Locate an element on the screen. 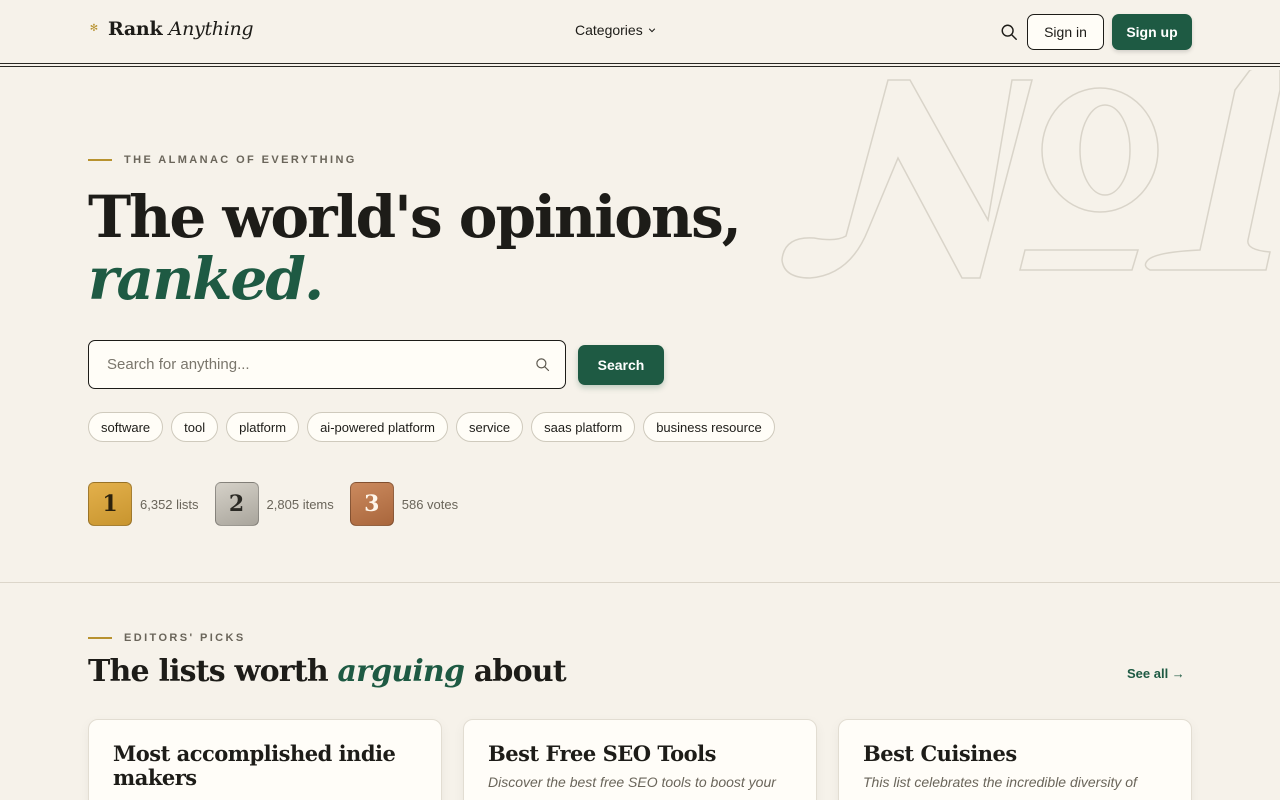 The image size is (1280, 800). stat-label: 2,805 items is located at coordinates (300, 504).